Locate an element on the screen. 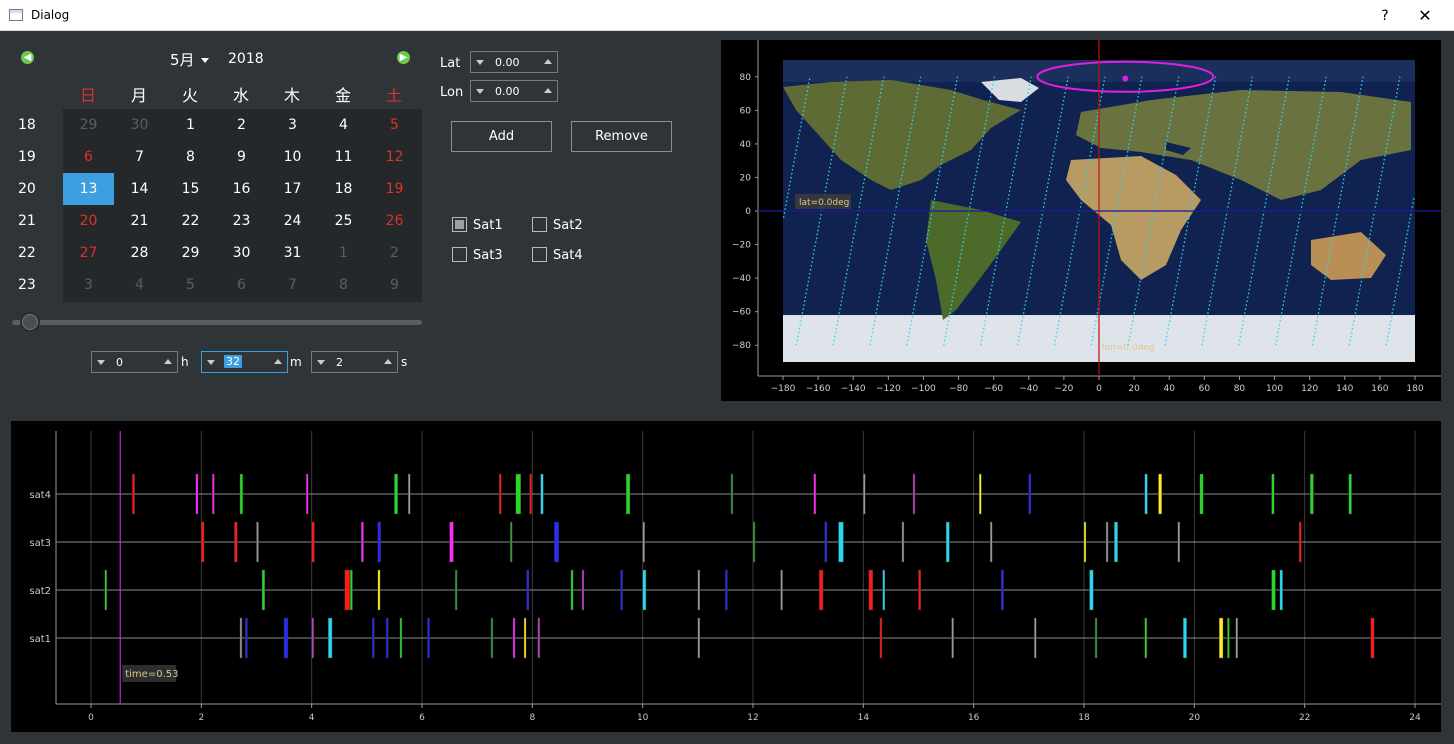 This screenshot has height=744, width=1454. minute-value: 32 is located at coordinates (233, 361).